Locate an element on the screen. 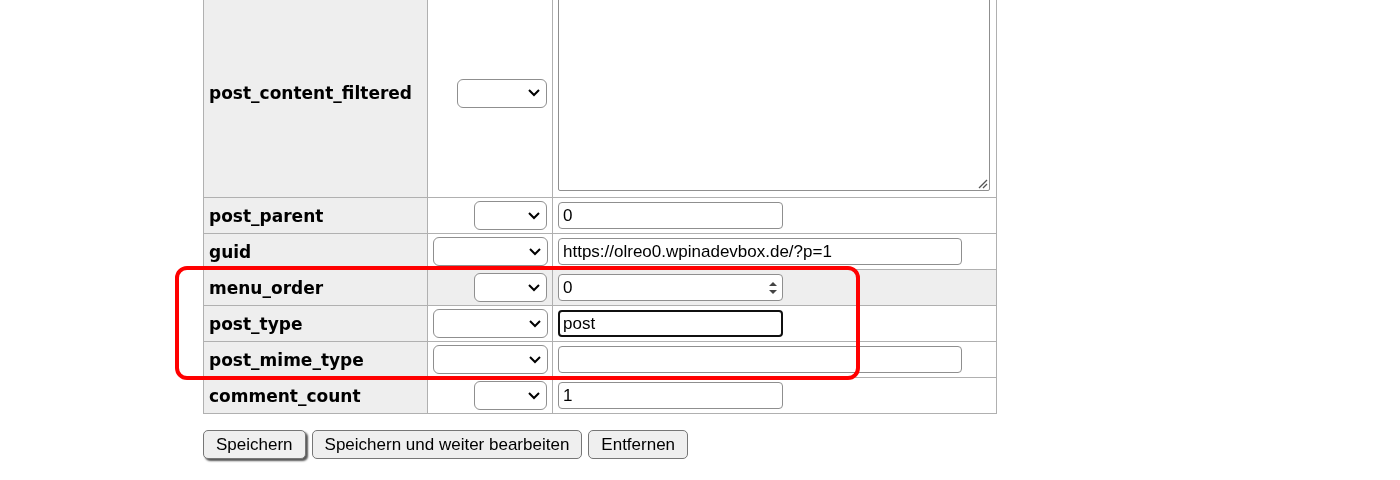  input-field: 1 is located at coordinates (670, 395).